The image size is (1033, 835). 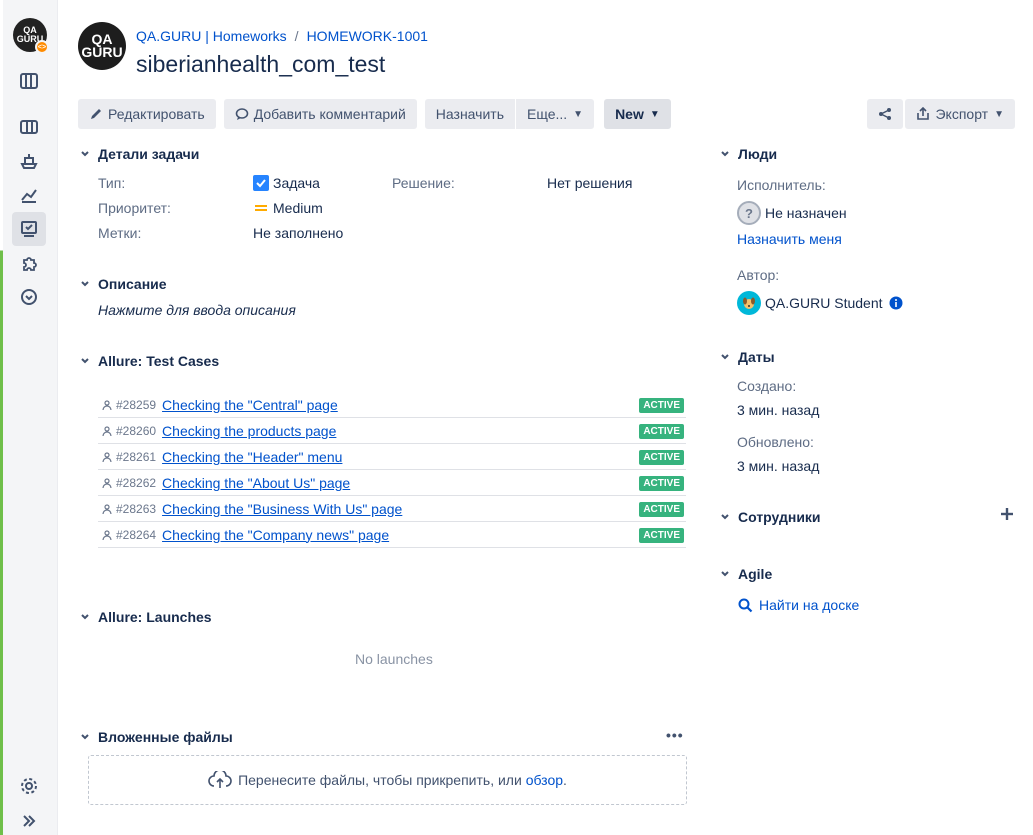 I want to click on project-avatar: QA GURU, so click(x=102, y=46).